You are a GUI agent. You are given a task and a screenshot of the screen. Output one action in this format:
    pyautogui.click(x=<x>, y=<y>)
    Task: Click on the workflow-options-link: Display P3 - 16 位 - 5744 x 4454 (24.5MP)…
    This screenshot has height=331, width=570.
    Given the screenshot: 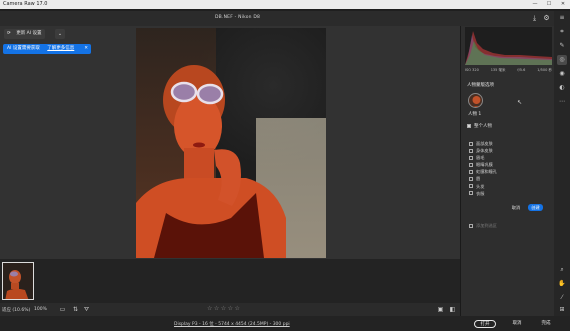 What is the action you would take?
    pyautogui.click(x=232, y=324)
    